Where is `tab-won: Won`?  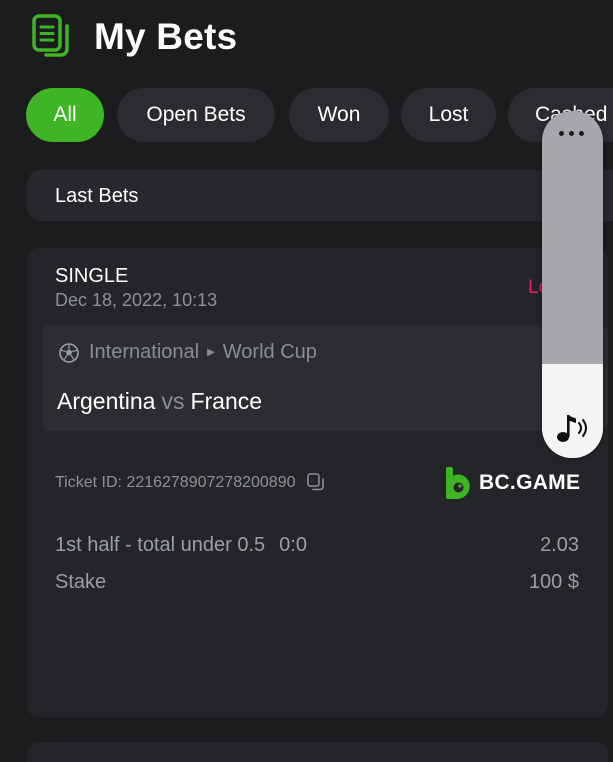
tab-won: Won is located at coordinates (339, 115).